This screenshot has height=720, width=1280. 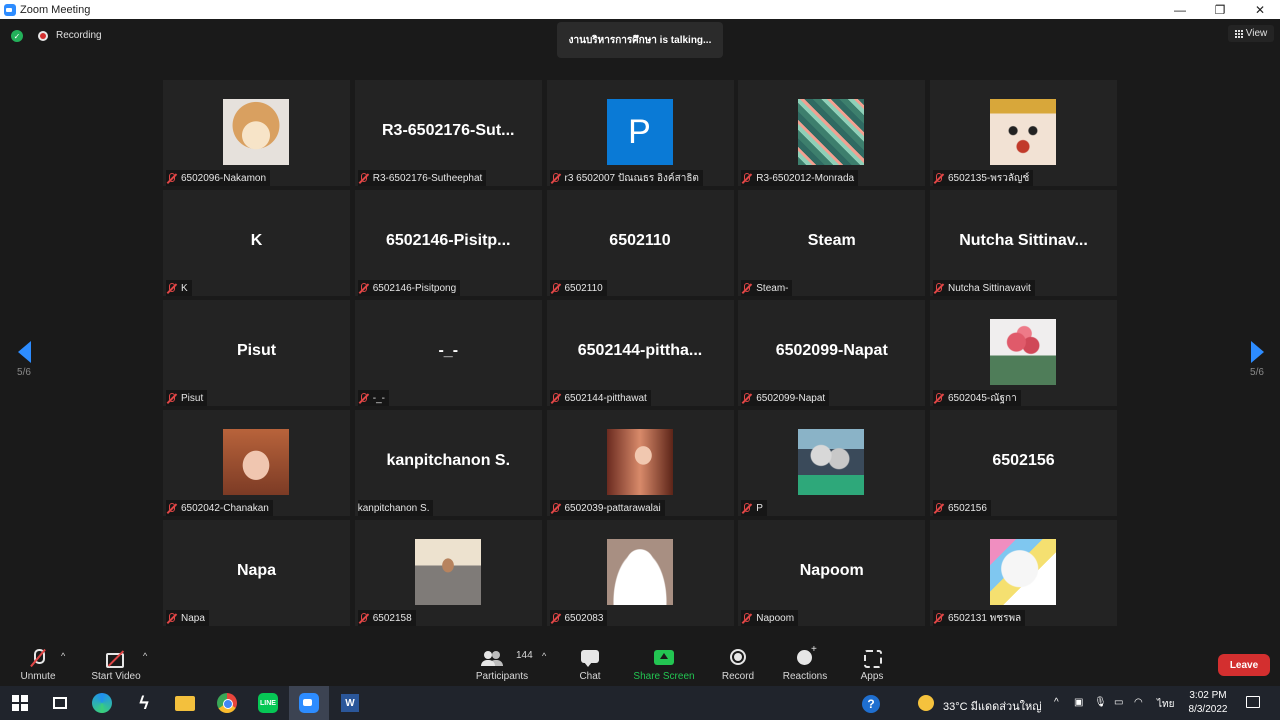 I want to click on participant-tile: 6502146-Pisitp... 6502146-Pisitpong, so click(x=448, y=243).